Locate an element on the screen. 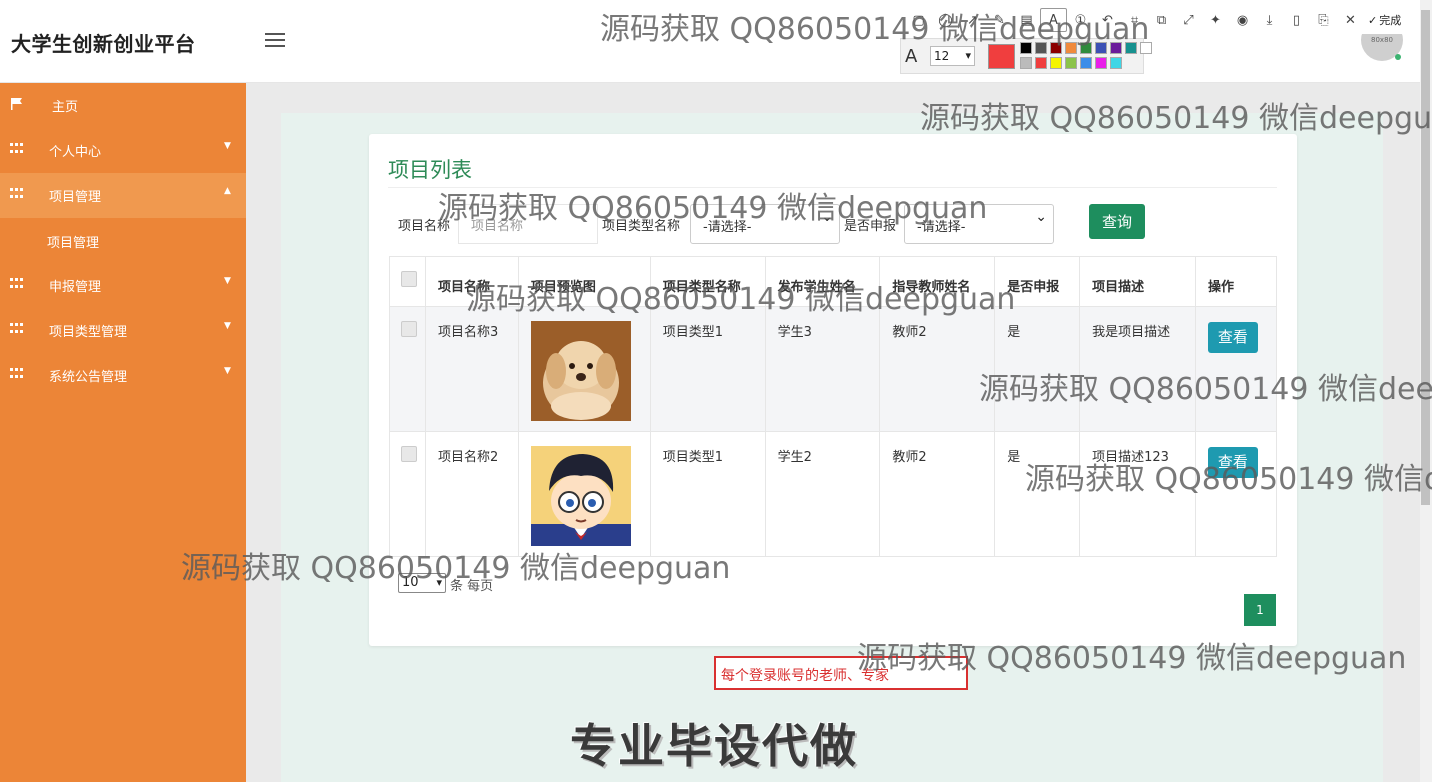 The height and width of the screenshot is (782, 1432). project-name-cell: 项目名称2 is located at coordinates (471, 494).